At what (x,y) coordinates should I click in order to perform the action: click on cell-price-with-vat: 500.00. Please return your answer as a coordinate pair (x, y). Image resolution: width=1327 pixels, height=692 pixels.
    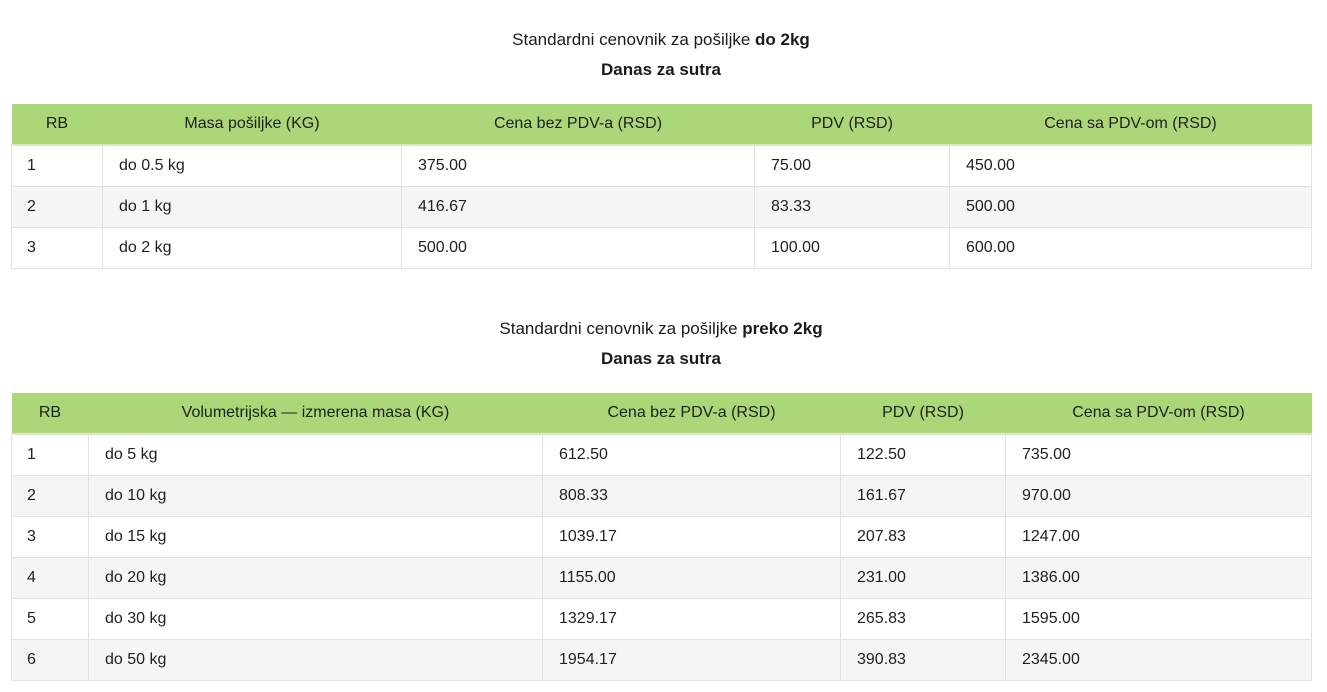
    Looking at the image, I should click on (1130, 207).